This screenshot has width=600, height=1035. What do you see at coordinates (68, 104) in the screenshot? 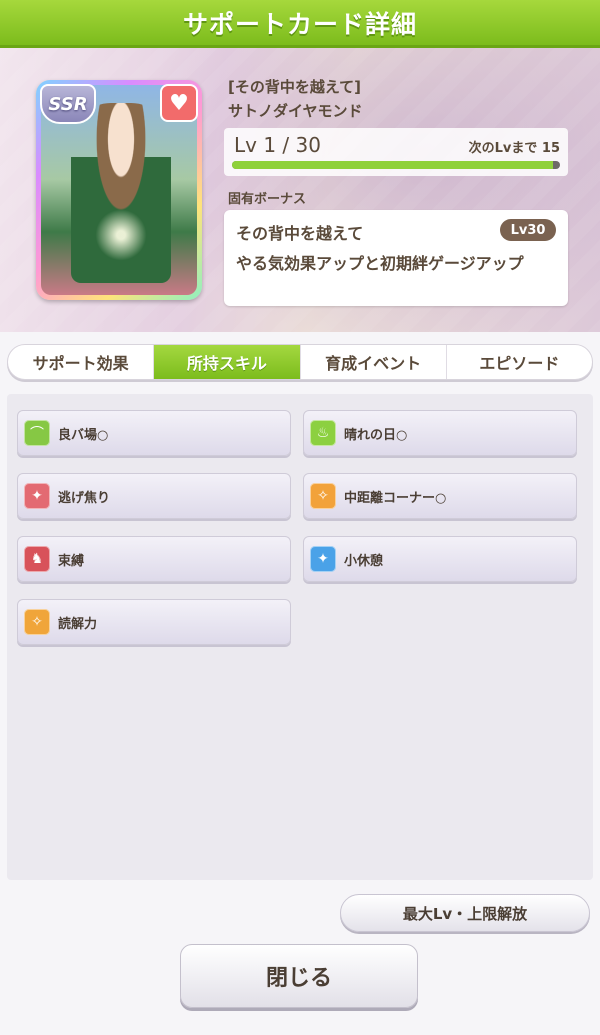
I see `rarity-badge: SSR` at bounding box center [68, 104].